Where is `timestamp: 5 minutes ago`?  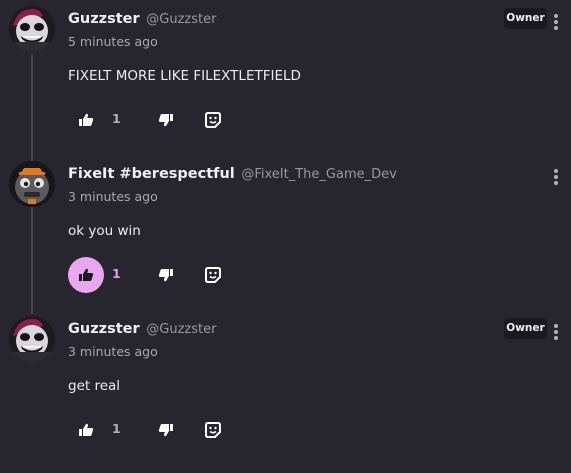
timestamp: 5 minutes ago is located at coordinates (113, 41).